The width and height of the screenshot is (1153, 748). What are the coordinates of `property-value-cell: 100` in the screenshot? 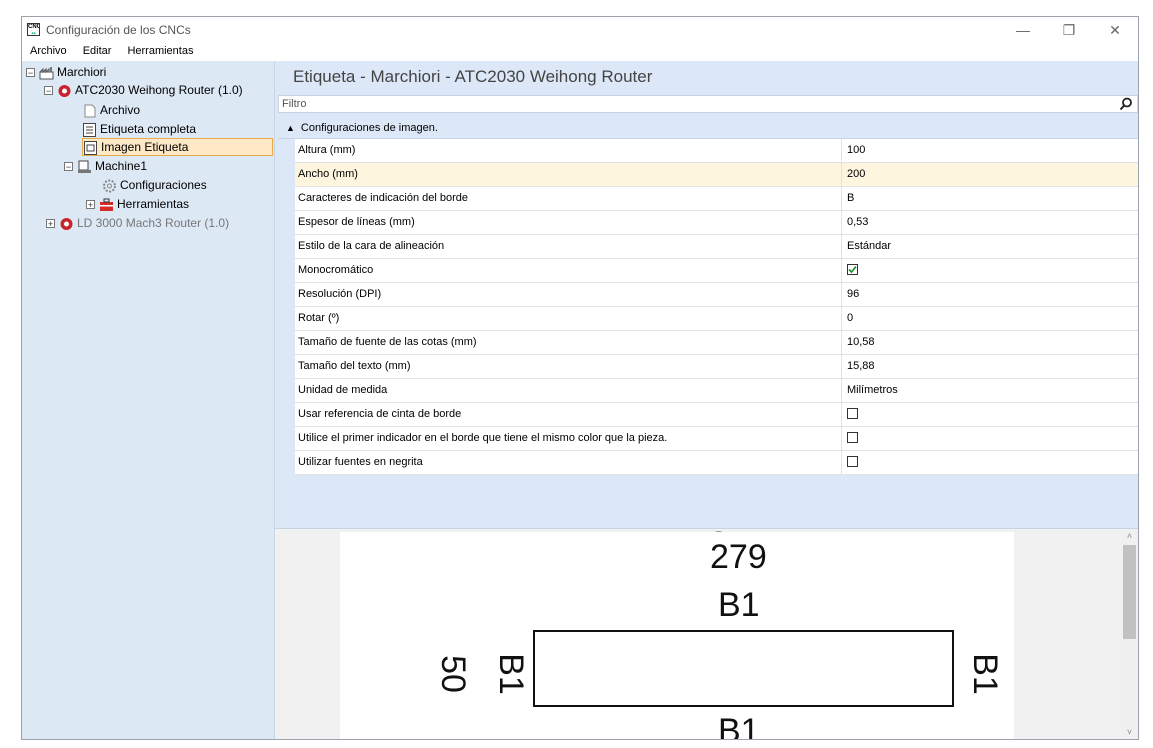 It's located at (856, 150).